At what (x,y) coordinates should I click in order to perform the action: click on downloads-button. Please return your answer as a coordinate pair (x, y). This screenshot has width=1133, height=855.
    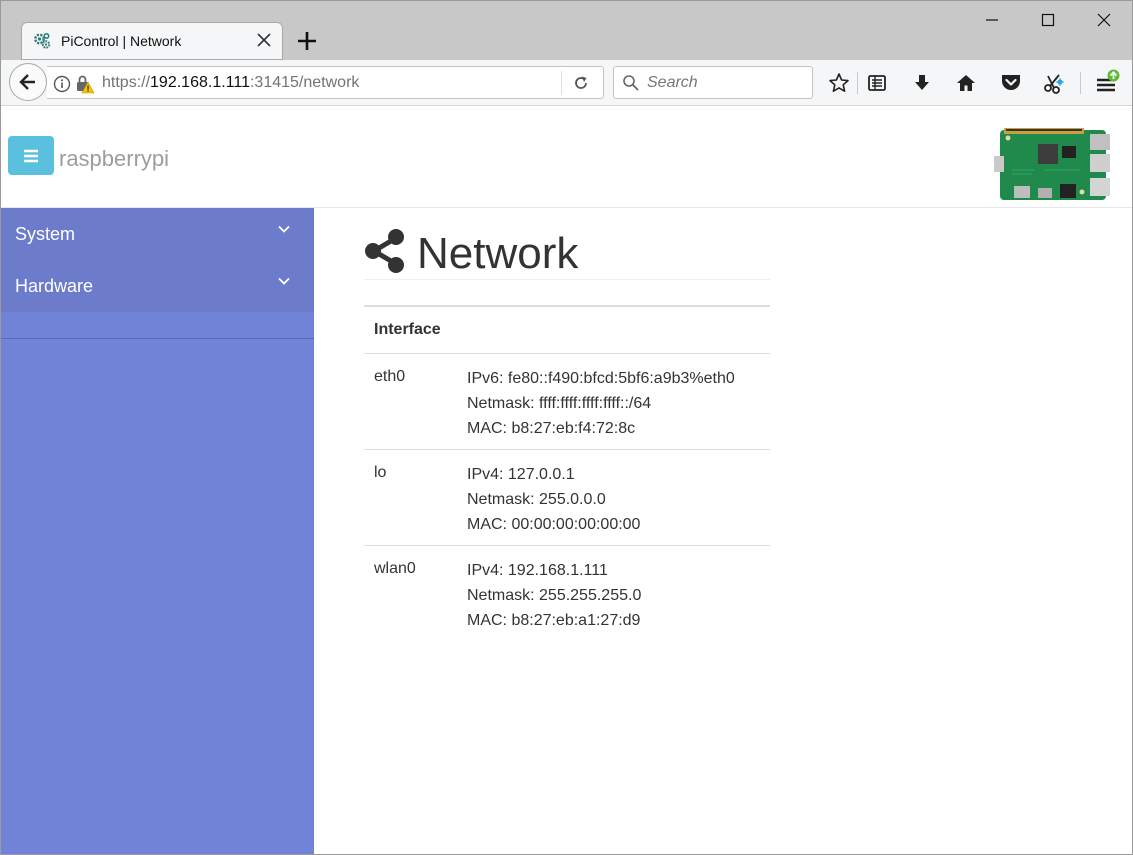
    Looking at the image, I should click on (922, 83).